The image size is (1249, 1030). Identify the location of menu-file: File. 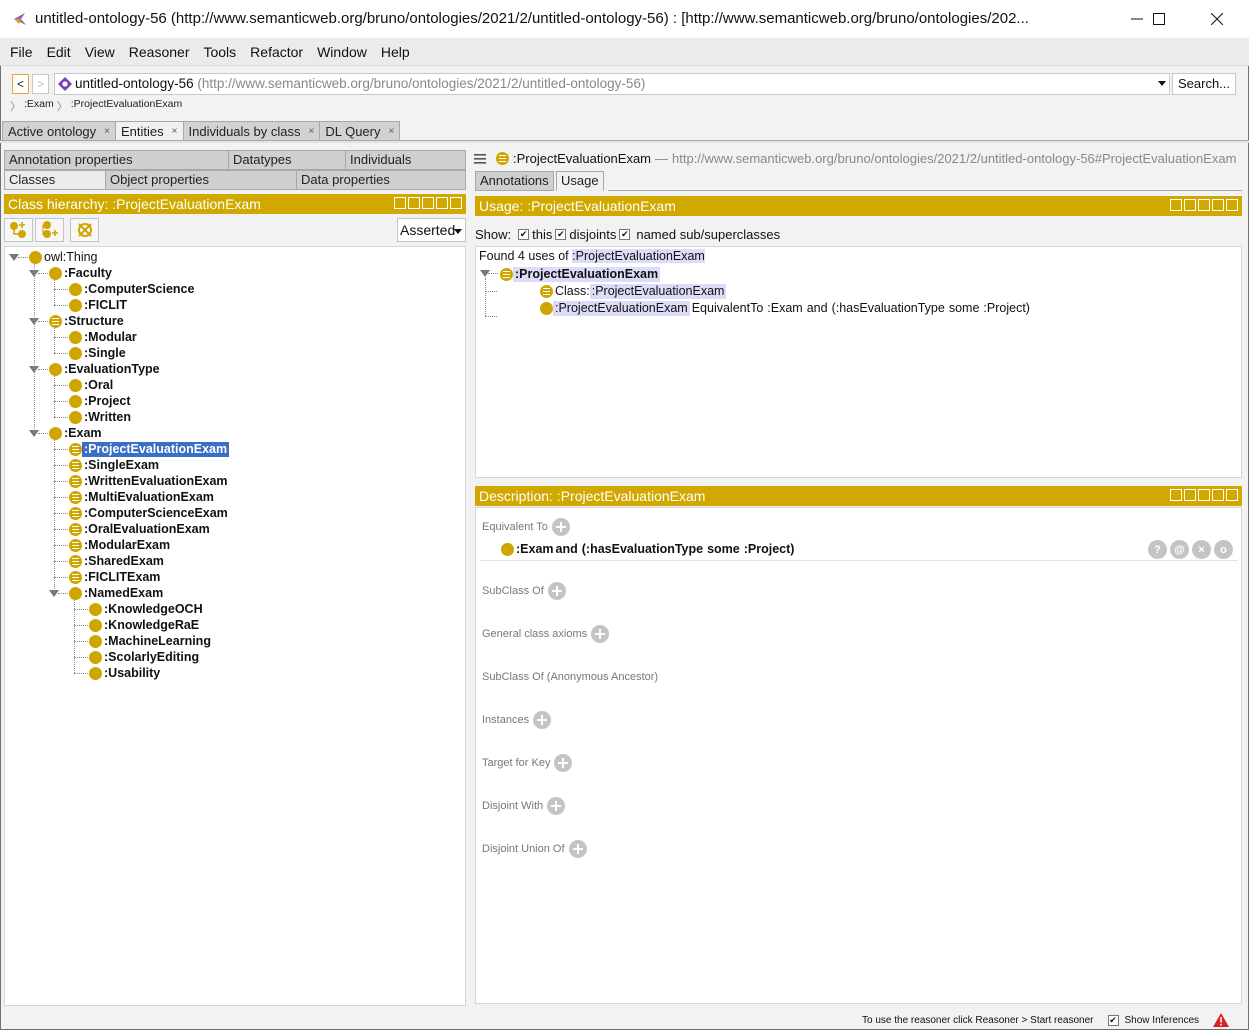
(21, 52).